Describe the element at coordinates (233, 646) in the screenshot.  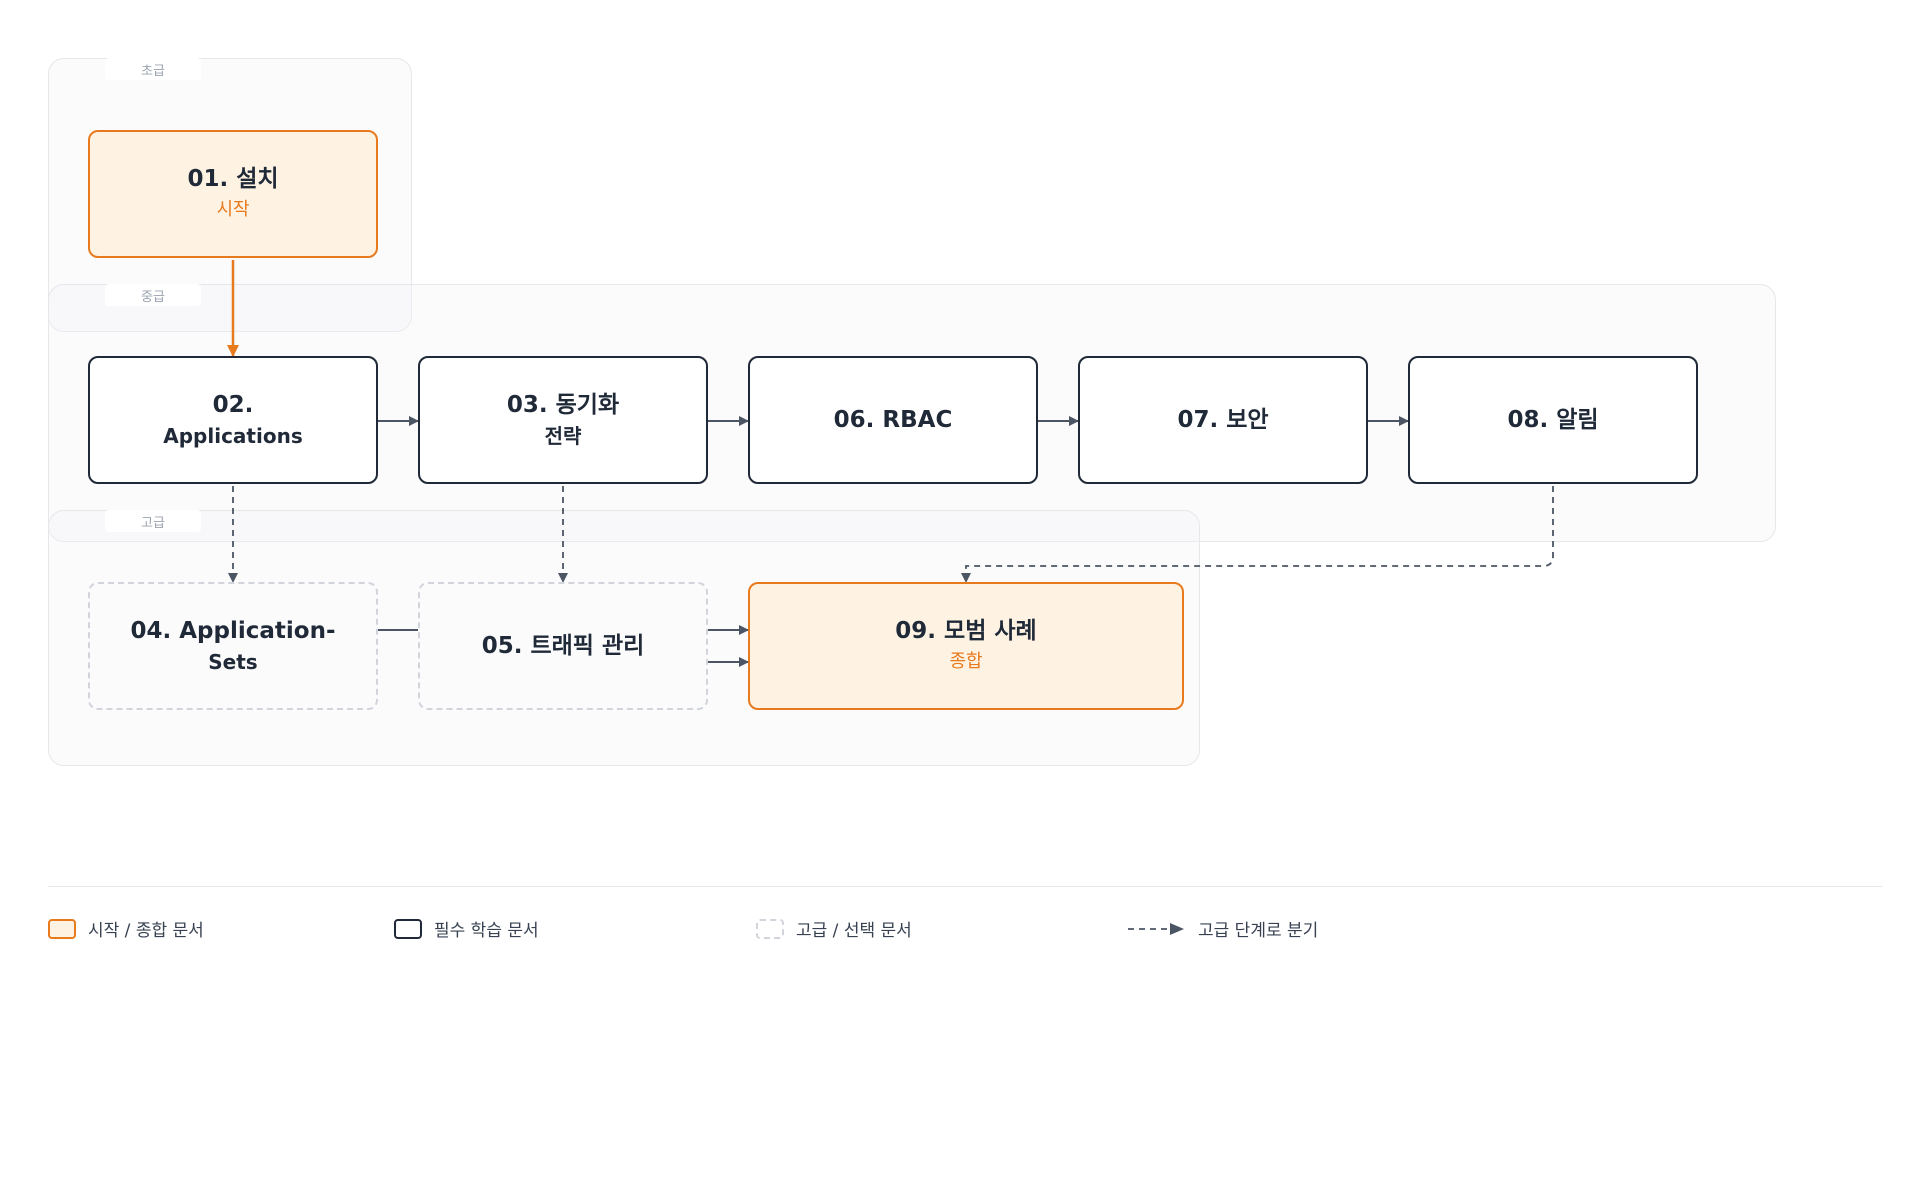
I see `node-04-applicationsets: 04. Application- Sets` at that location.